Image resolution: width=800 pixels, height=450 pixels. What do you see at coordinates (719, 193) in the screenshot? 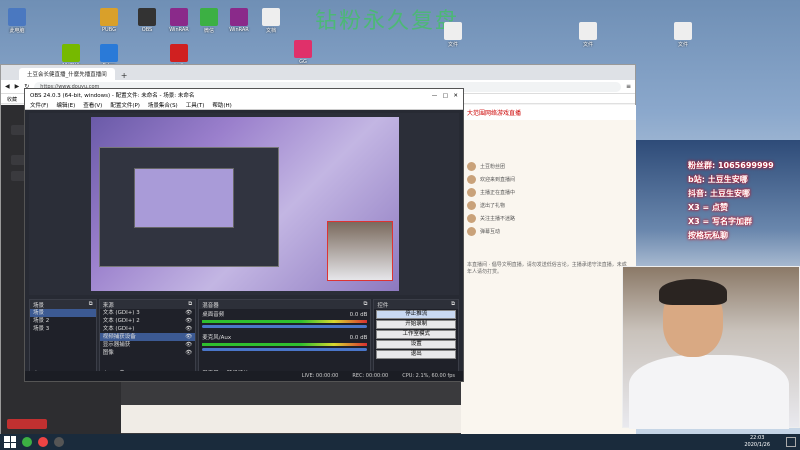
I see `overlay-line: 抖音: 土豆生安哪` at bounding box center [719, 193].